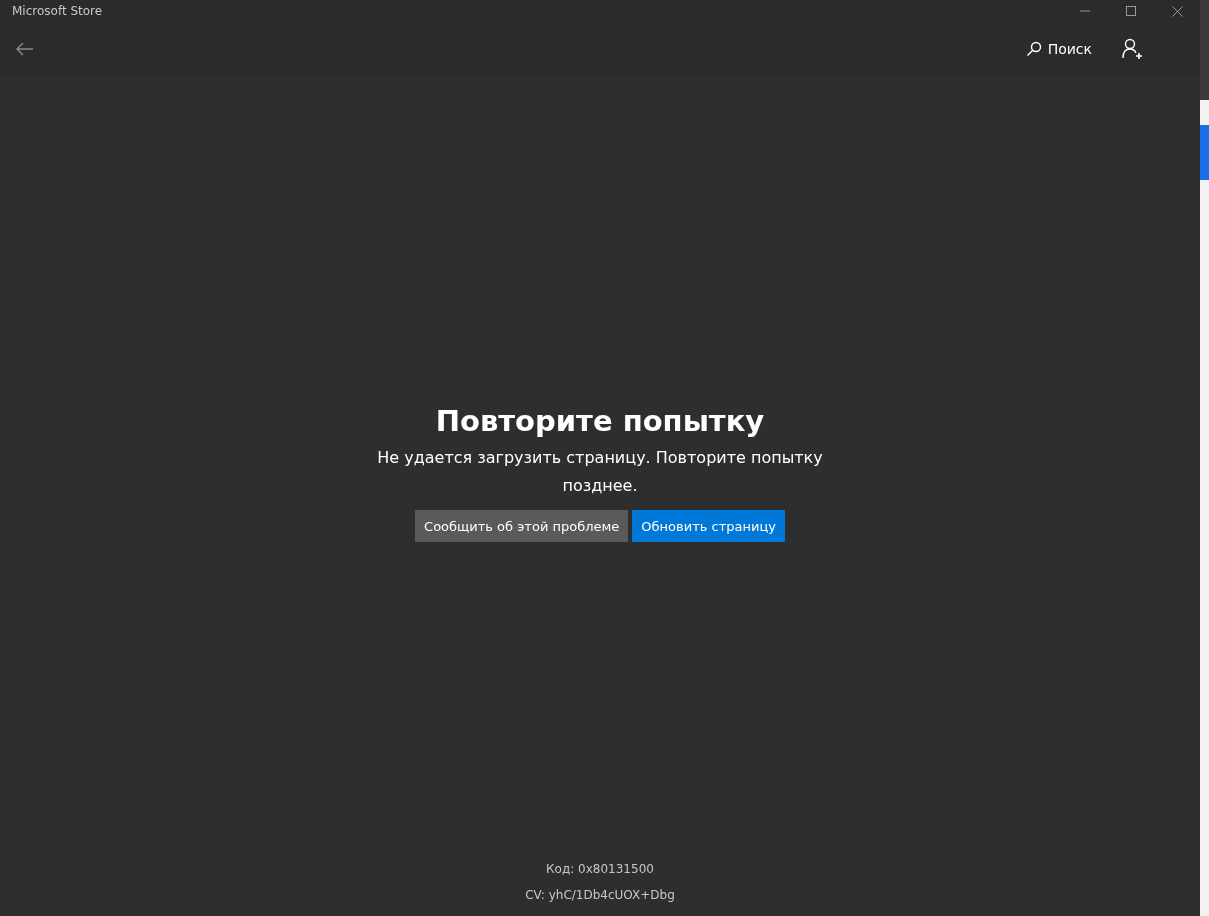  Describe the element at coordinates (1085, 11) in the screenshot. I see `minimize-icon` at that location.